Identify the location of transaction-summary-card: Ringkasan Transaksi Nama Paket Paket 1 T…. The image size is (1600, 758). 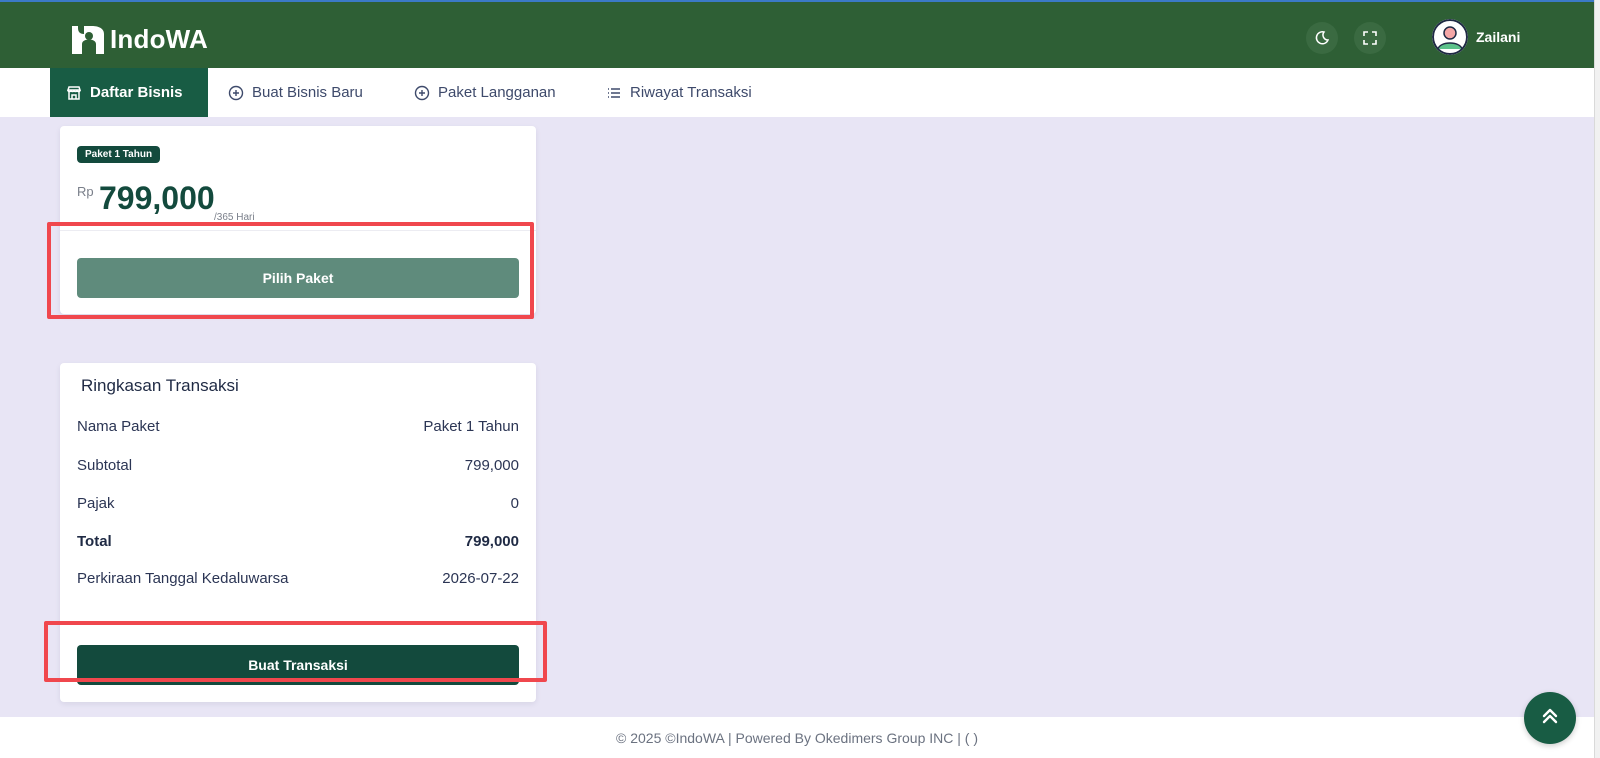
(298, 532).